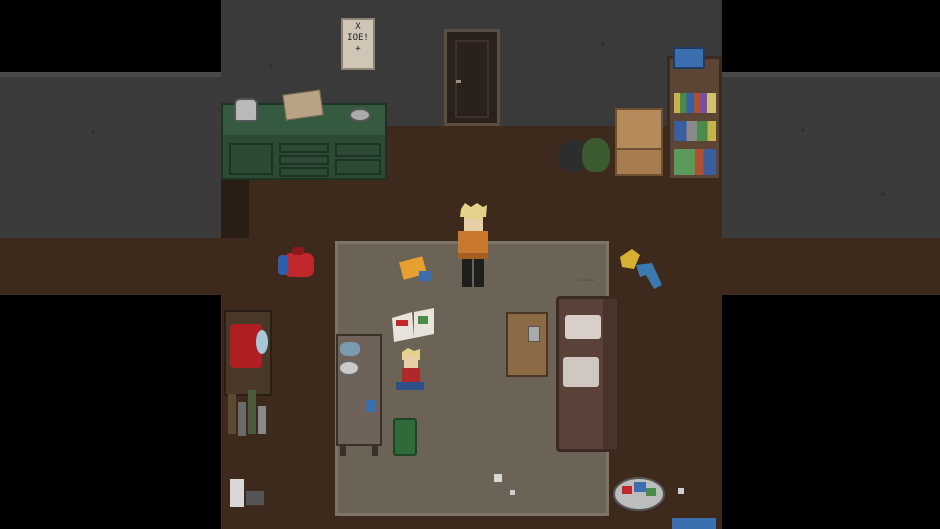 Image resolution: width=940 pixels, height=529 pixels. Describe the element at coordinates (458, 81) in the screenshot. I see `door-handle` at that location.